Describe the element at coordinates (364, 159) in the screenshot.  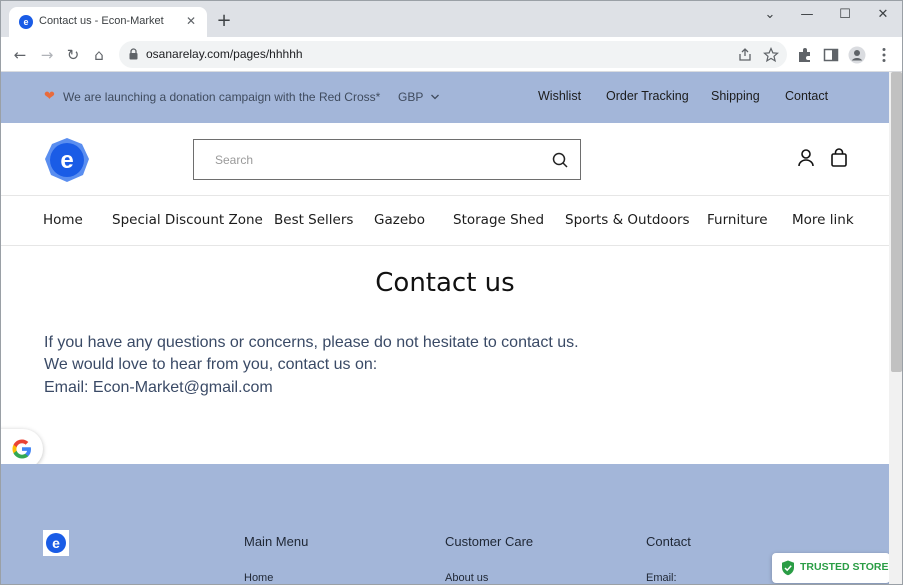
I see `search-input` at that location.